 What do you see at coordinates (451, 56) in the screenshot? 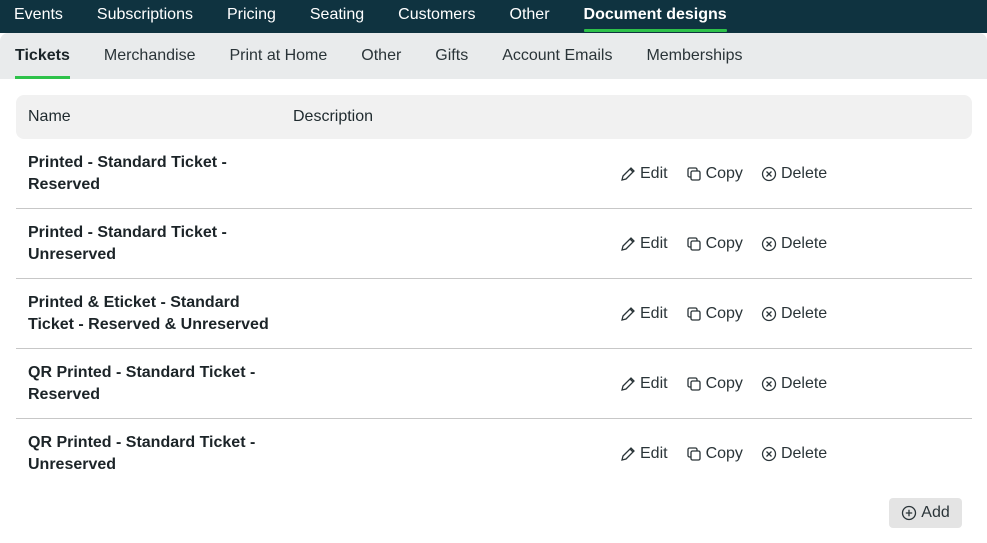
I see `tab-gifts: Gifts` at bounding box center [451, 56].